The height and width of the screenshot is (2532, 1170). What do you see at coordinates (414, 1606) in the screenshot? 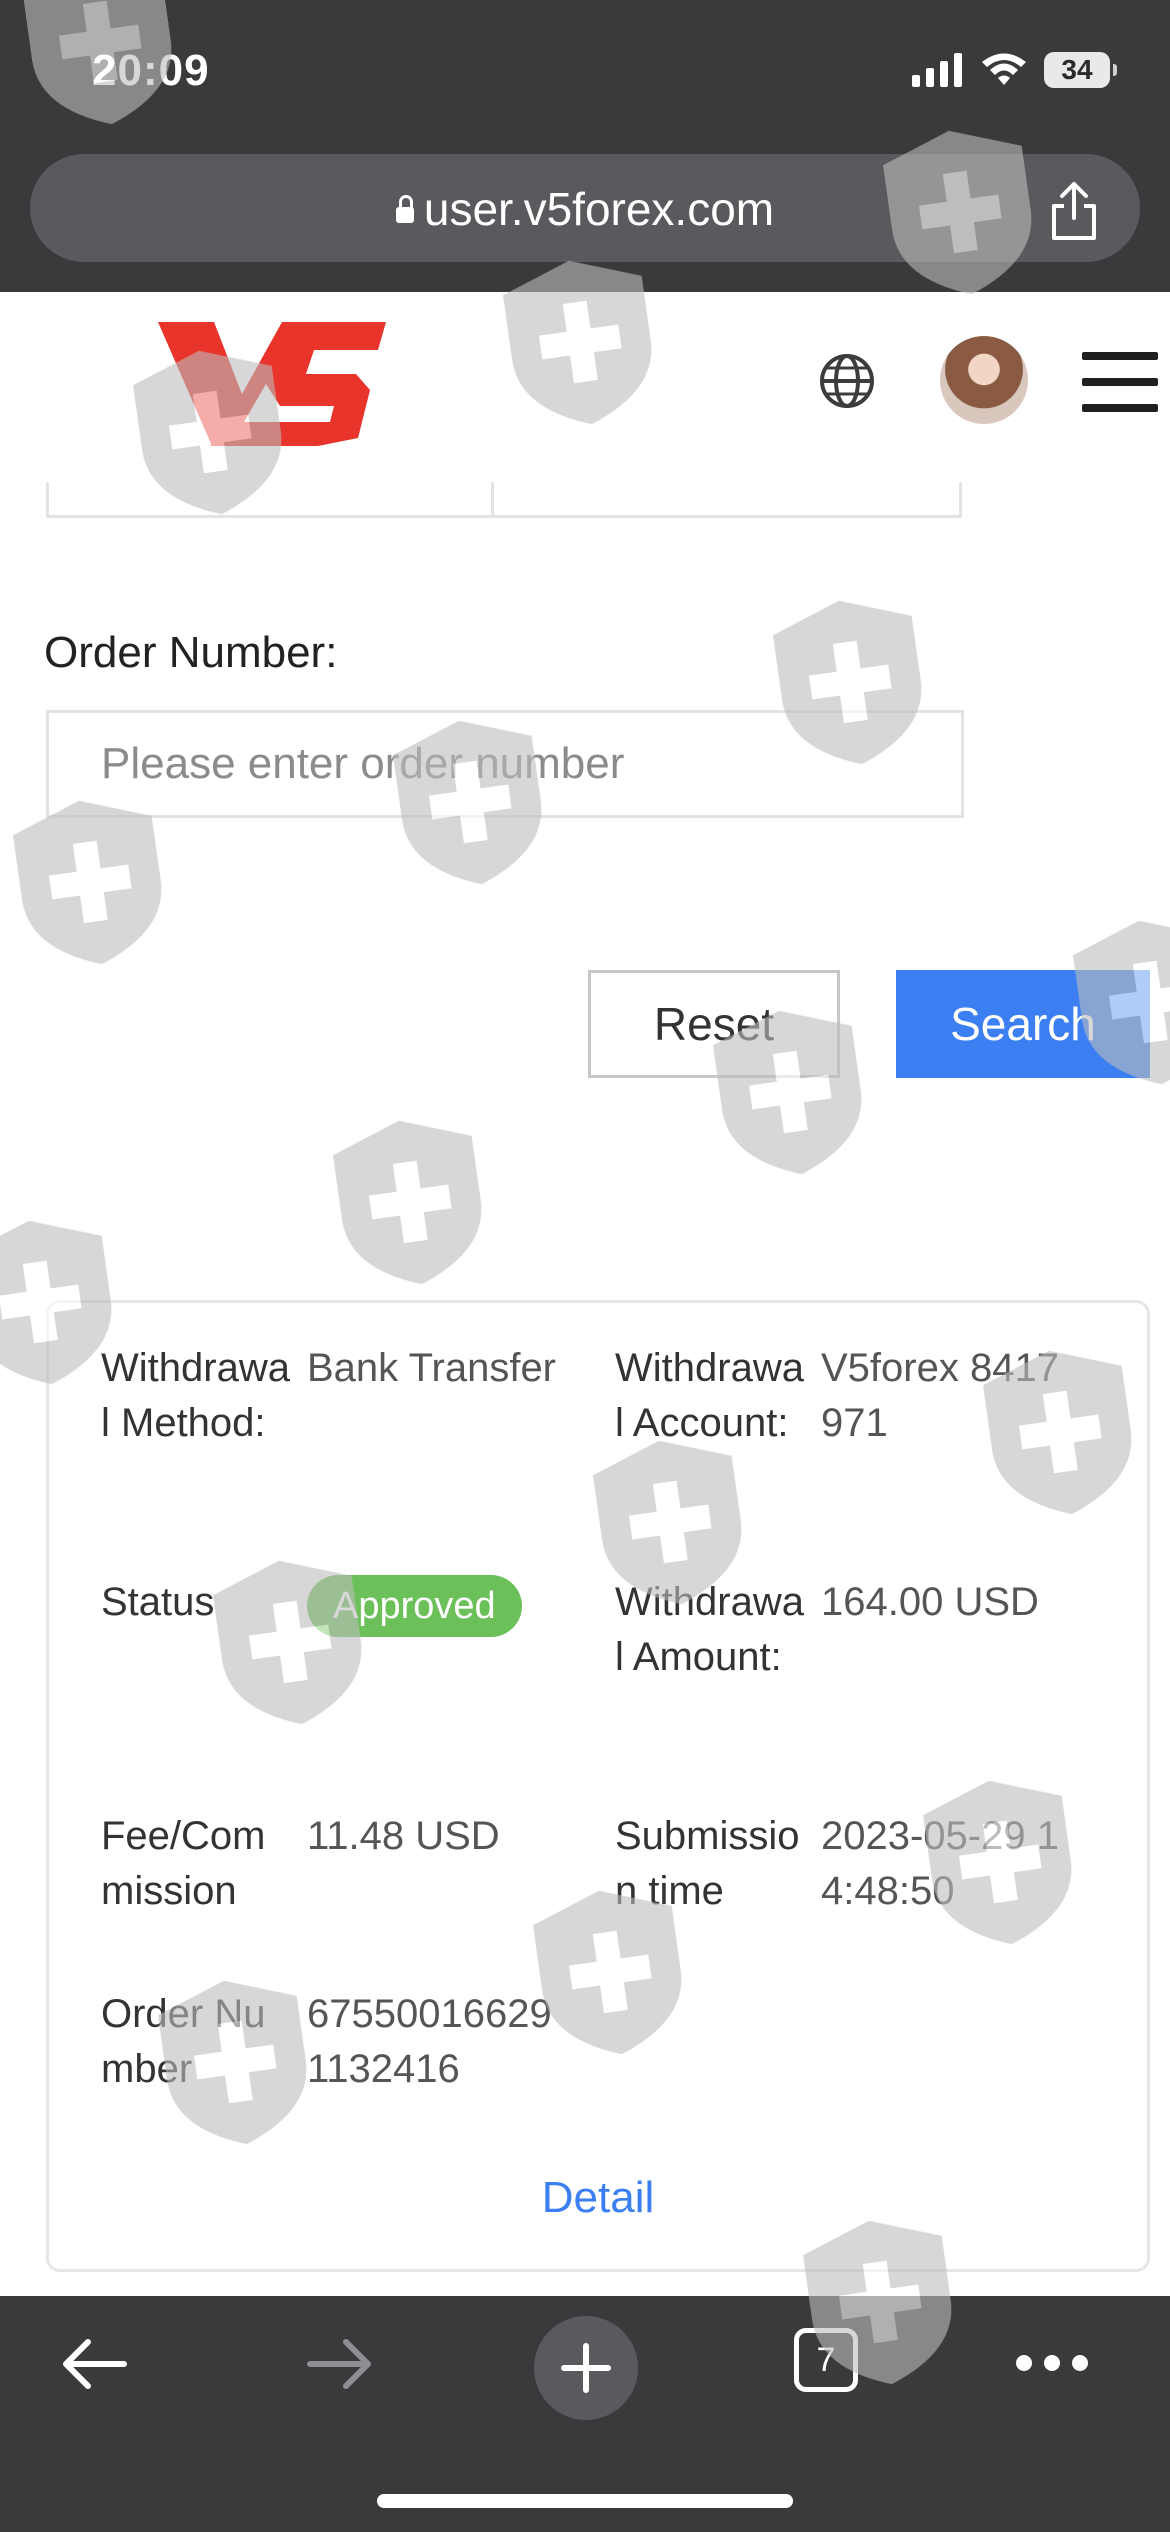
I see `status-badge: Approved` at bounding box center [414, 1606].